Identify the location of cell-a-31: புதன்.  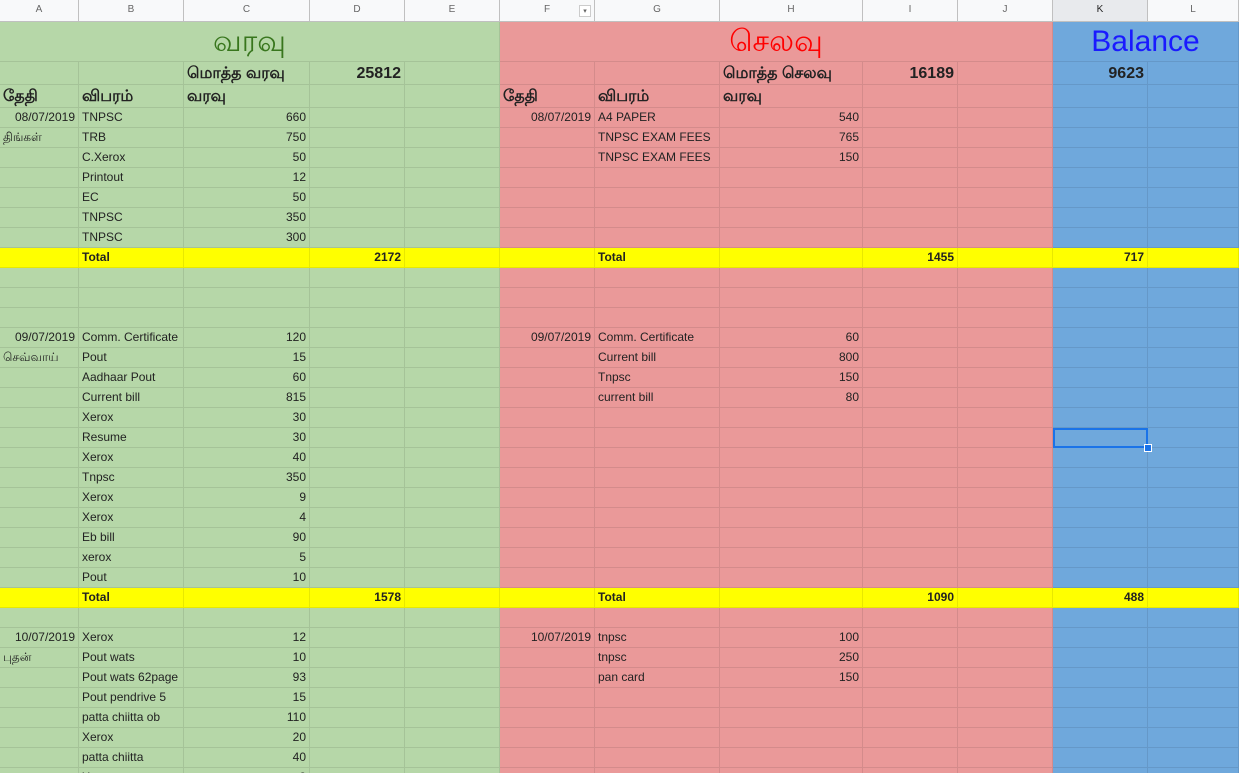
(39, 658).